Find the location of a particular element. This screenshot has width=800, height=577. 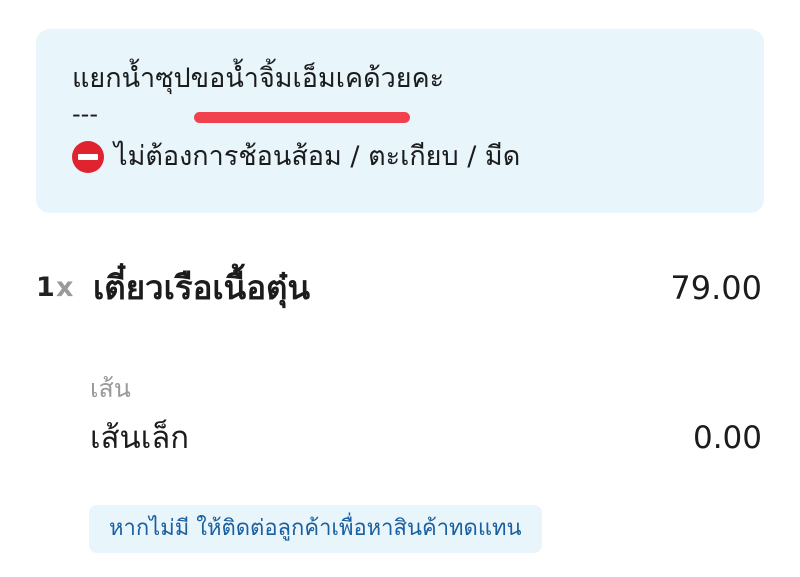

no-entry-icon is located at coordinates (88, 157).